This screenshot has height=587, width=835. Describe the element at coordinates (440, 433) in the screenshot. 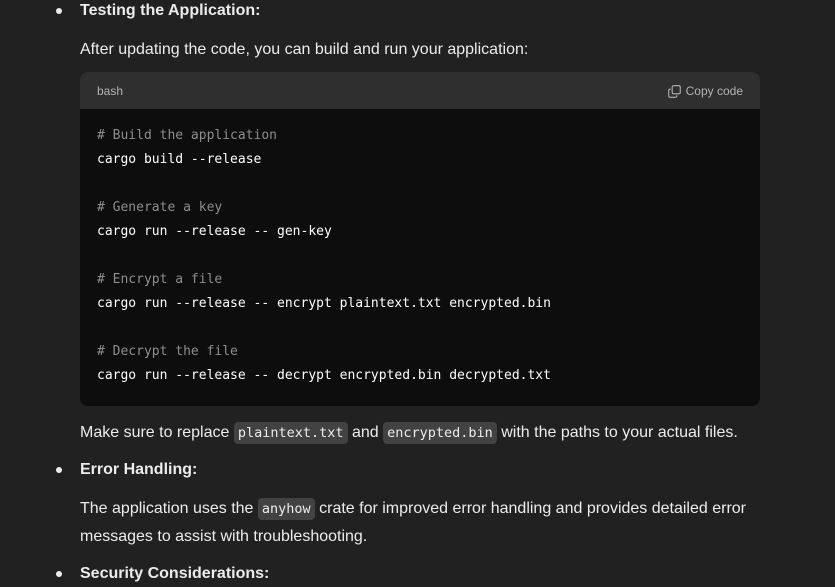

I see `inline-code: encrypted.bin` at that location.